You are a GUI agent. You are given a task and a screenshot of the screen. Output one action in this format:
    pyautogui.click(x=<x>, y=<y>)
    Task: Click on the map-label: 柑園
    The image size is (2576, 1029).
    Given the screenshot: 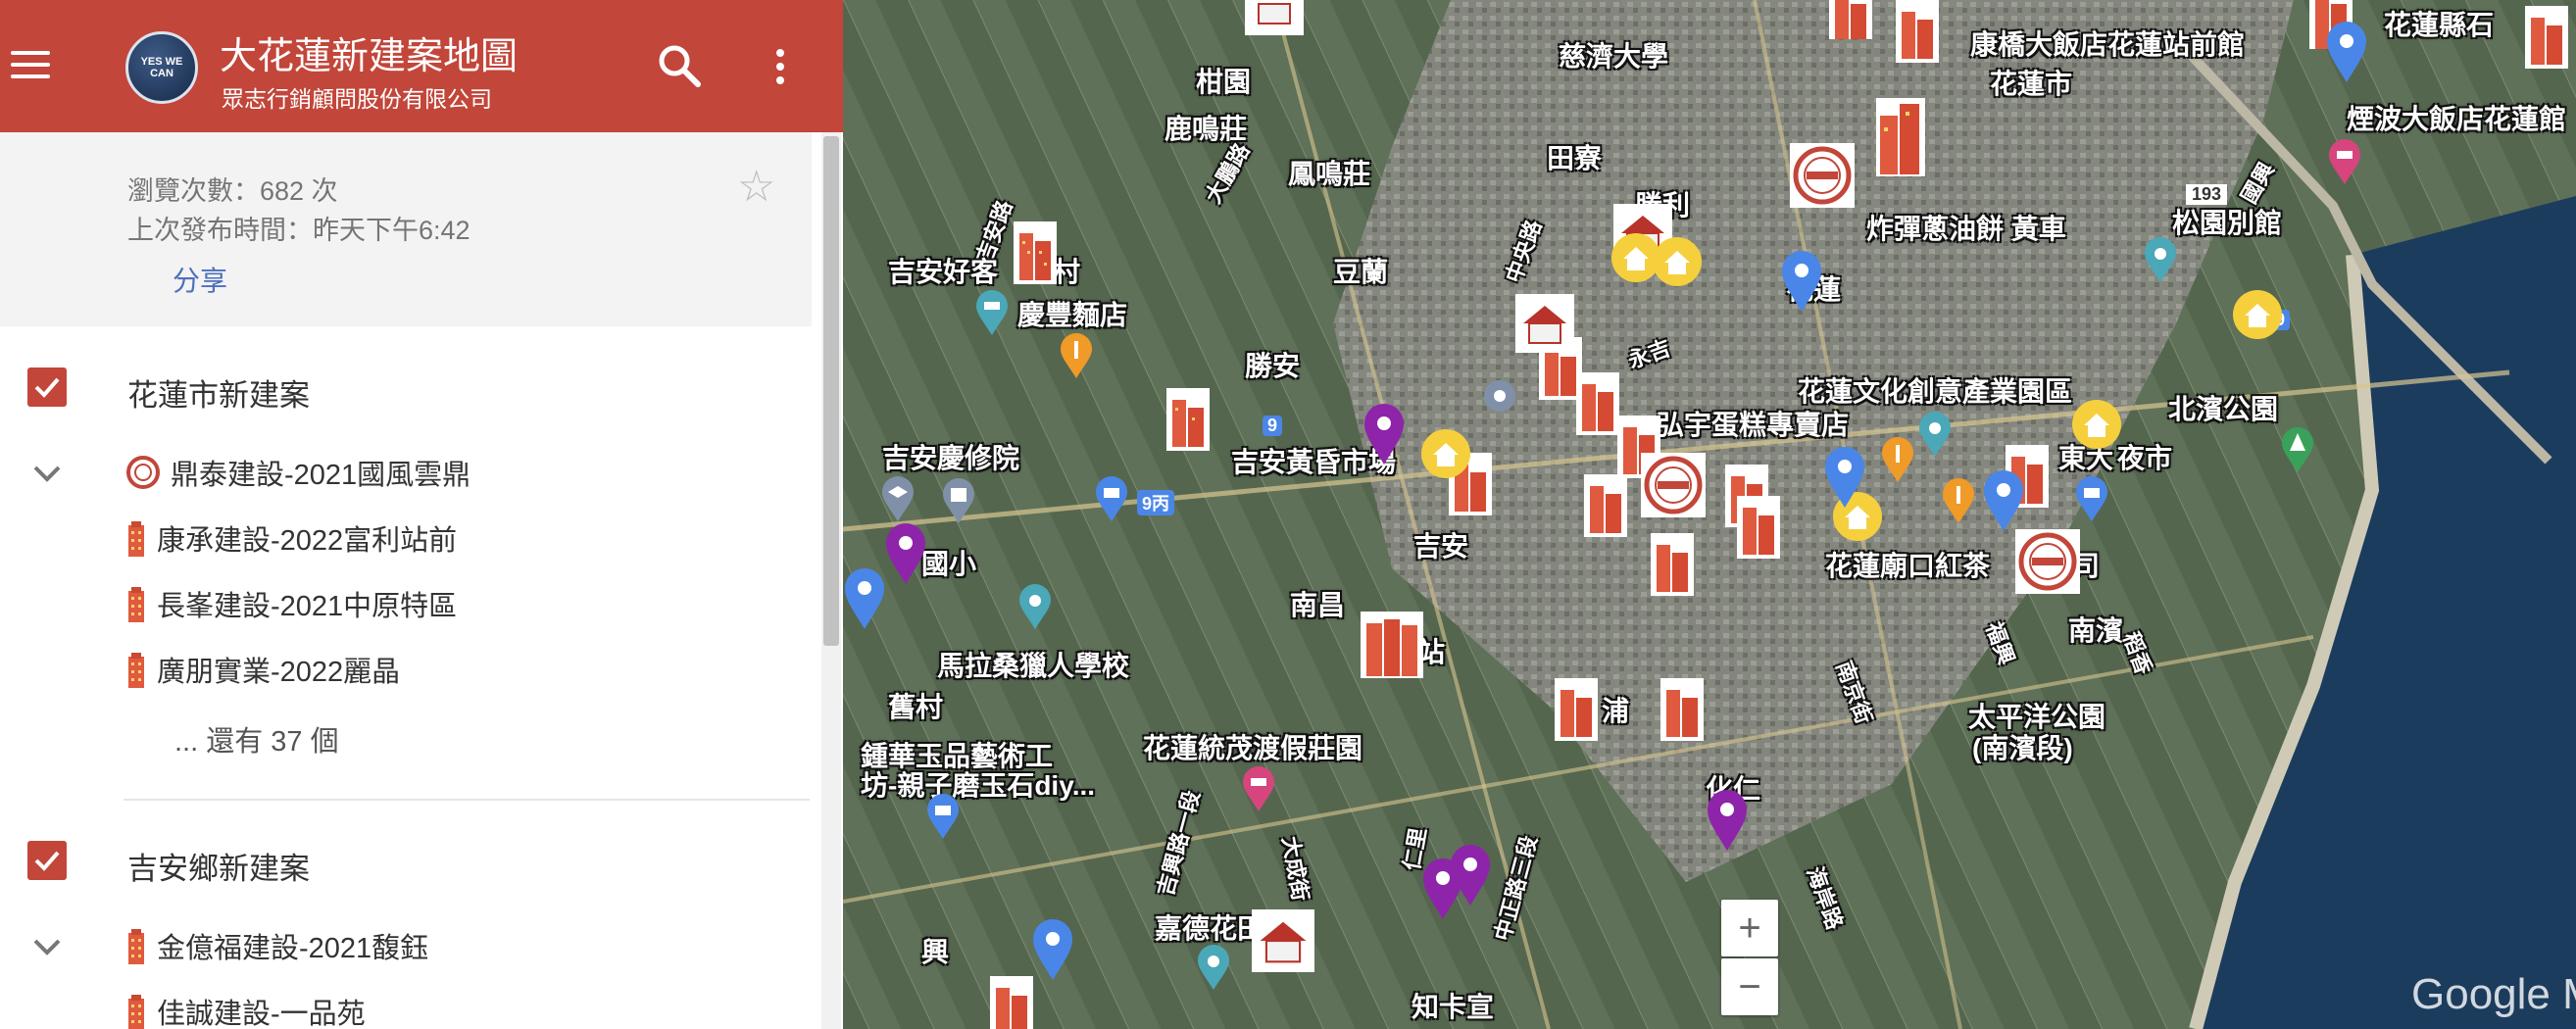 What is the action you would take?
    pyautogui.click(x=1224, y=82)
    